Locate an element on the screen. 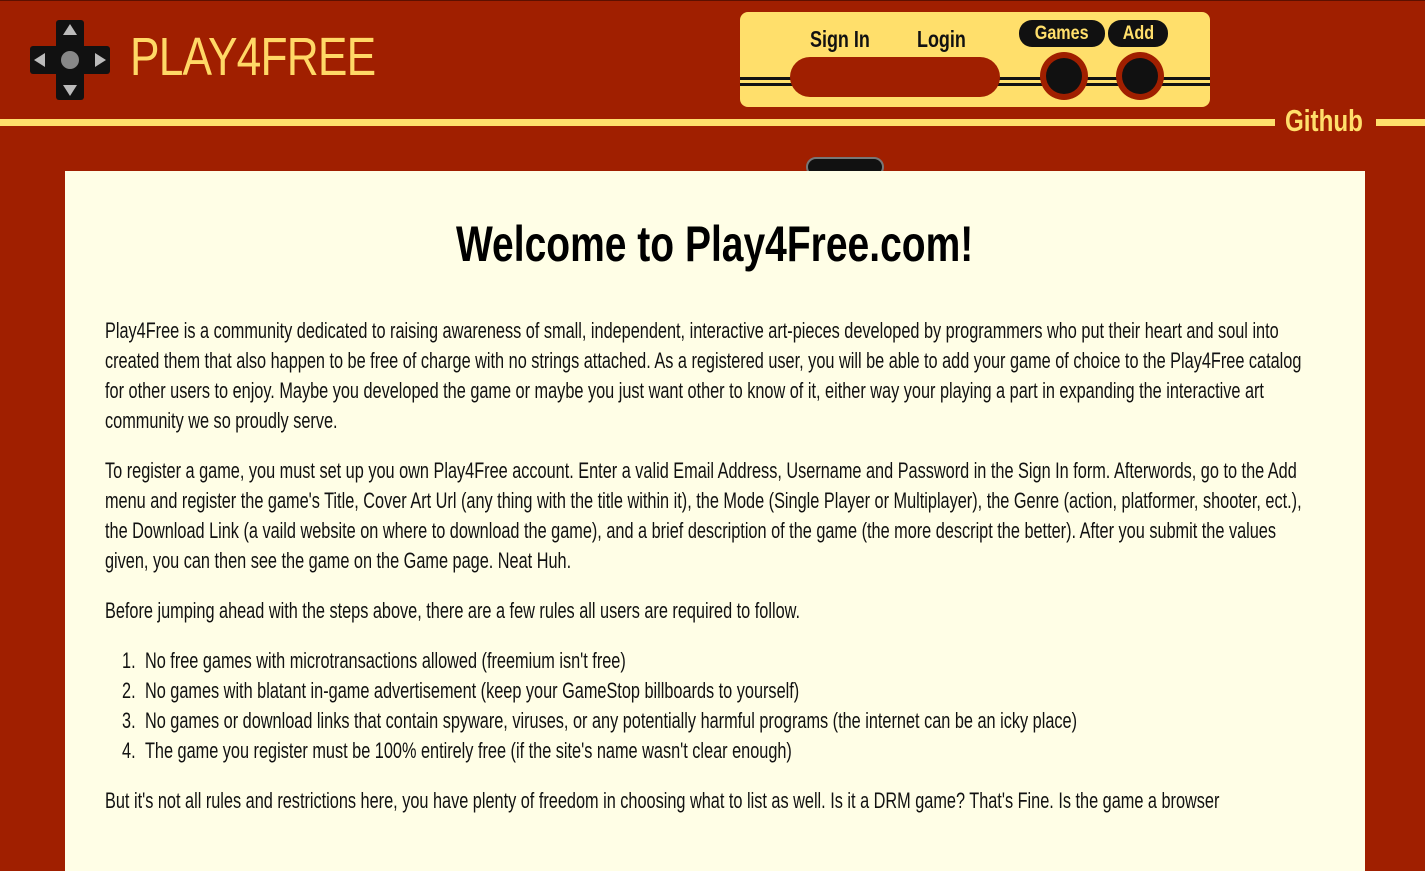 This screenshot has width=1425, height=871. games-label-text: Games is located at coordinates (1062, 33).